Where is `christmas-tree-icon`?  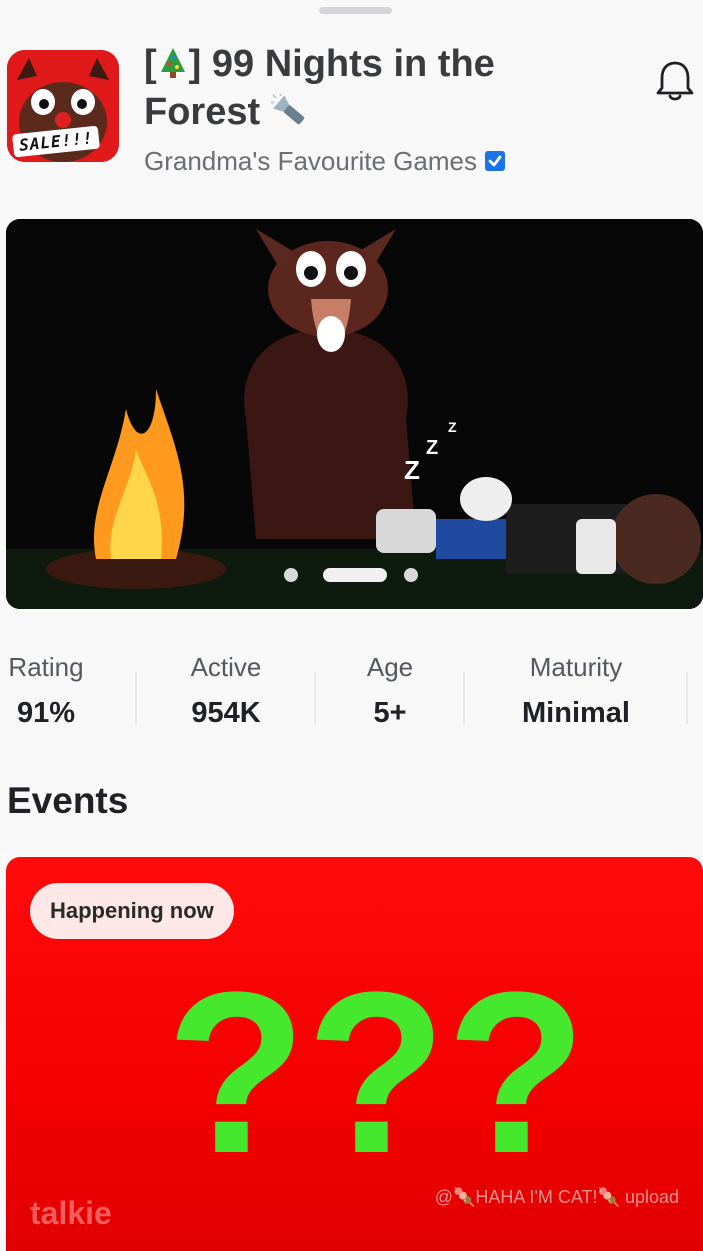
christmas-tree-icon is located at coordinates (172, 63).